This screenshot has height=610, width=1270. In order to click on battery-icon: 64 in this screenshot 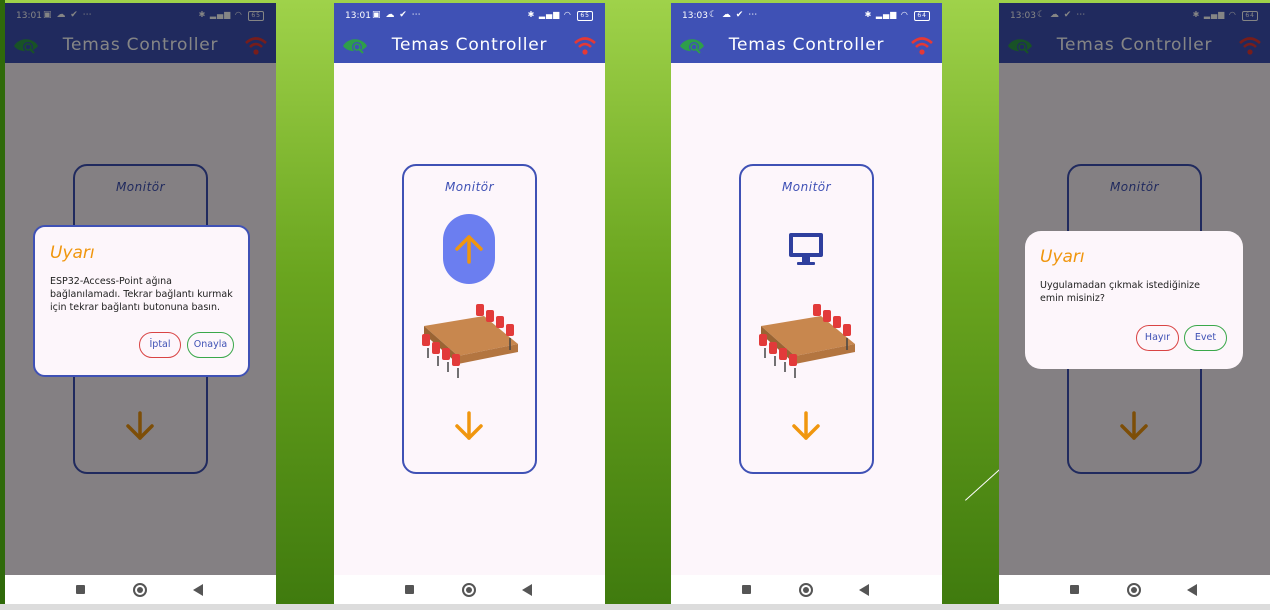, I will do `click(922, 16)`.